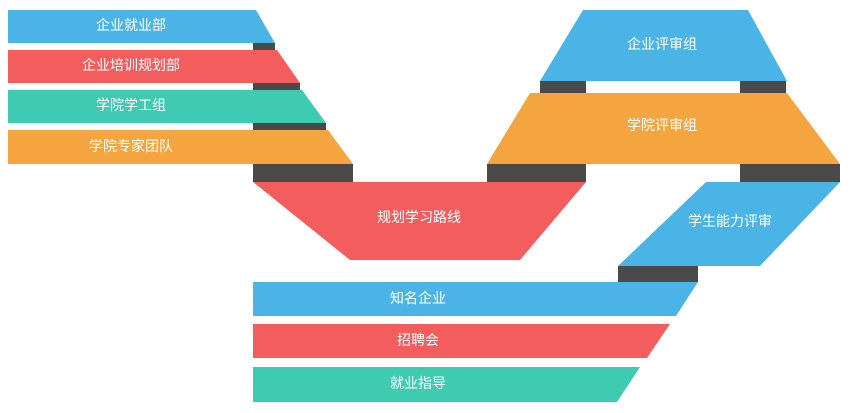 Image resolution: width=850 pixels, height=413 pixels. Describe the element at coordinates (461, 341) in the screenshot. I see `bottom-band-2-shape` at that location.